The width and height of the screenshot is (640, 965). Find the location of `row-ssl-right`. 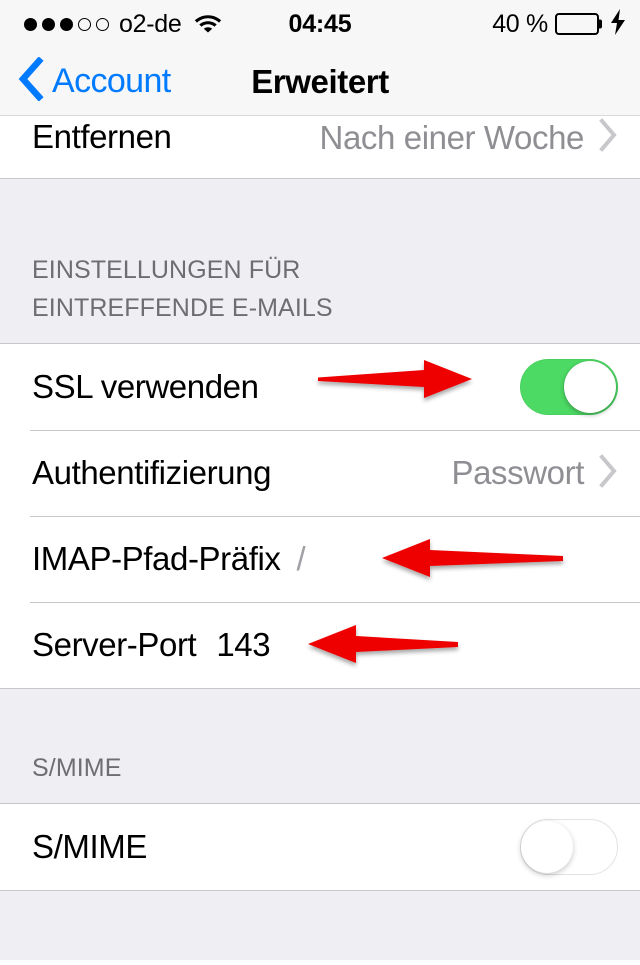

row-ssl-right is located at coordinates (569, 387).